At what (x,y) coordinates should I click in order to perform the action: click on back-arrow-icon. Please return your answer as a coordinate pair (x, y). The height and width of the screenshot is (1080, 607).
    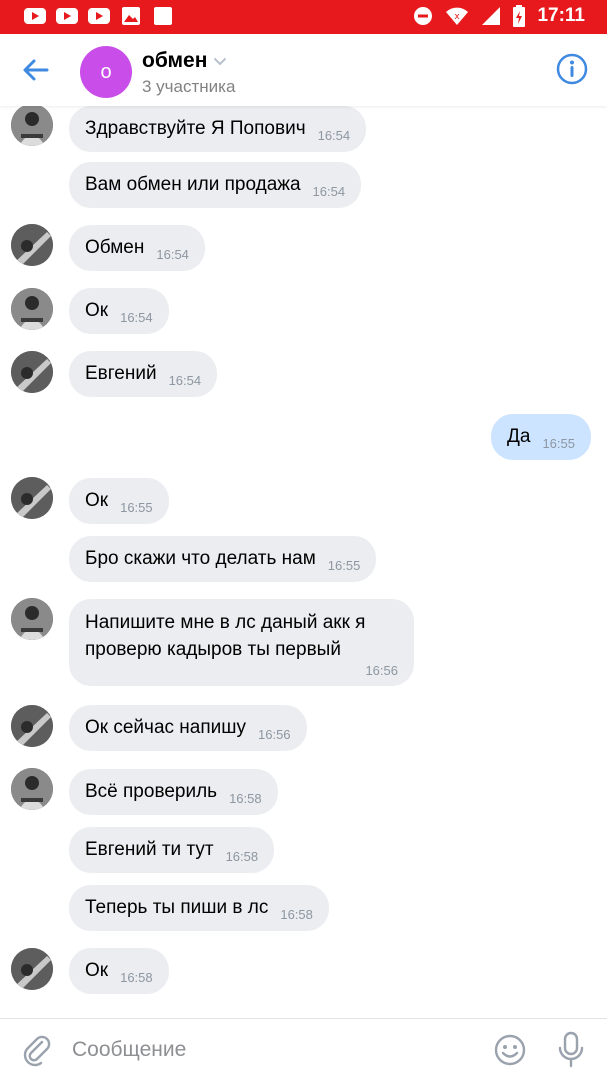
    Looking at the image, I should click on (36, 70).